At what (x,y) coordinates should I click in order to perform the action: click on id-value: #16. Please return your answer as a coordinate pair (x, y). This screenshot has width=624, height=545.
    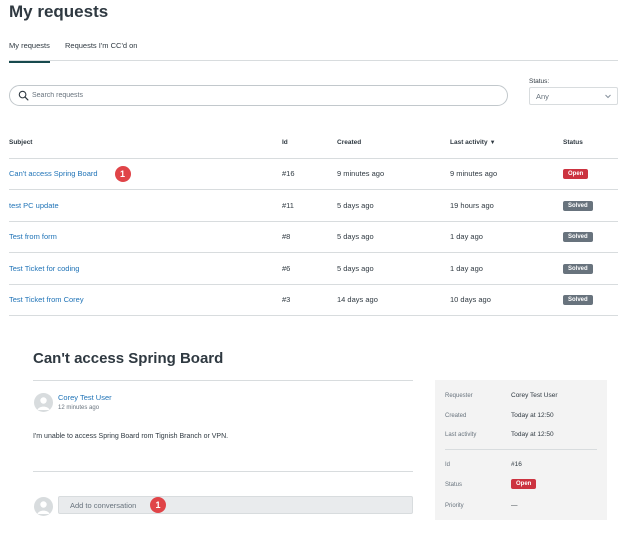
    Looking at the image, I should click on (516, 464).